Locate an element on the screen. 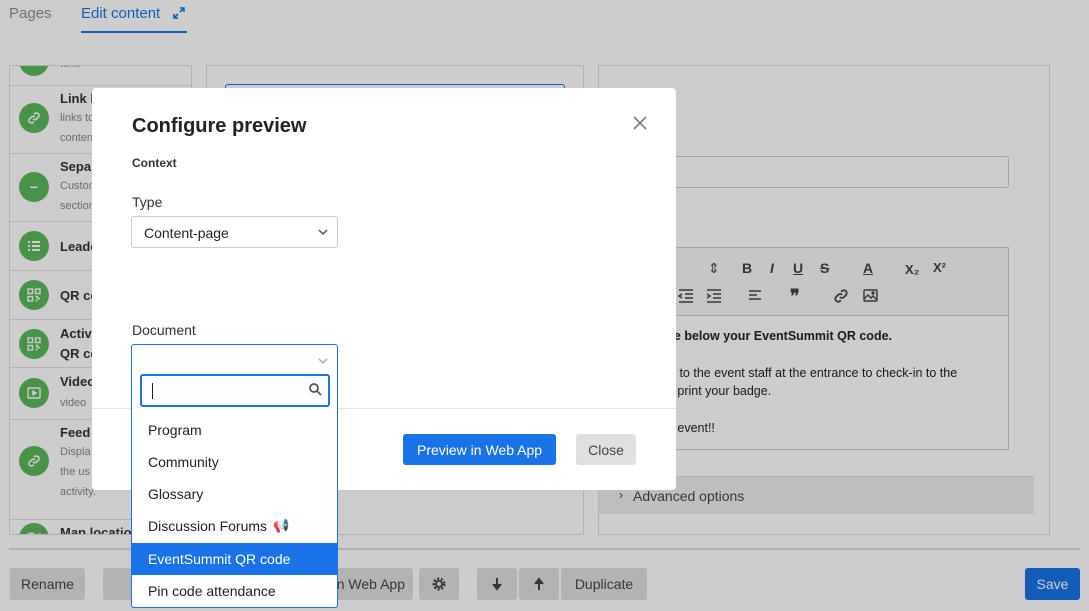  document-label: Document is located at coordinates (164, 330).